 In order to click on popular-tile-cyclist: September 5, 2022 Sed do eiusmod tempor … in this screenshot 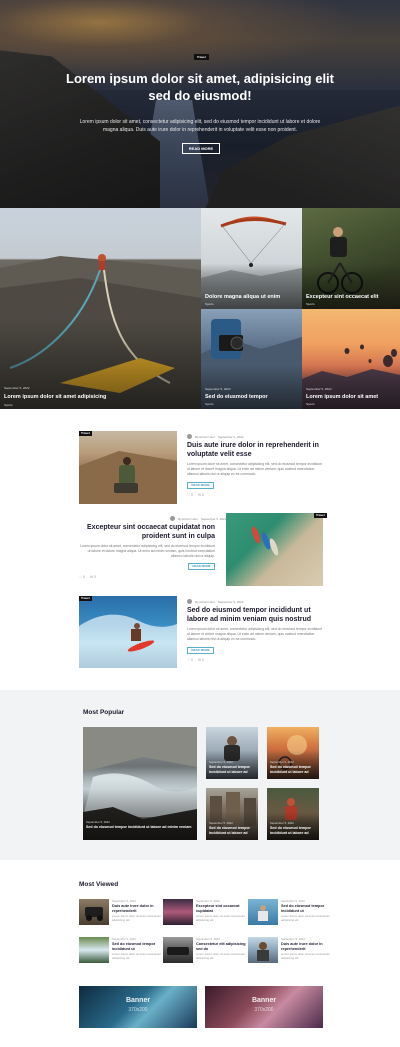, I will do `click(293, 753)`.